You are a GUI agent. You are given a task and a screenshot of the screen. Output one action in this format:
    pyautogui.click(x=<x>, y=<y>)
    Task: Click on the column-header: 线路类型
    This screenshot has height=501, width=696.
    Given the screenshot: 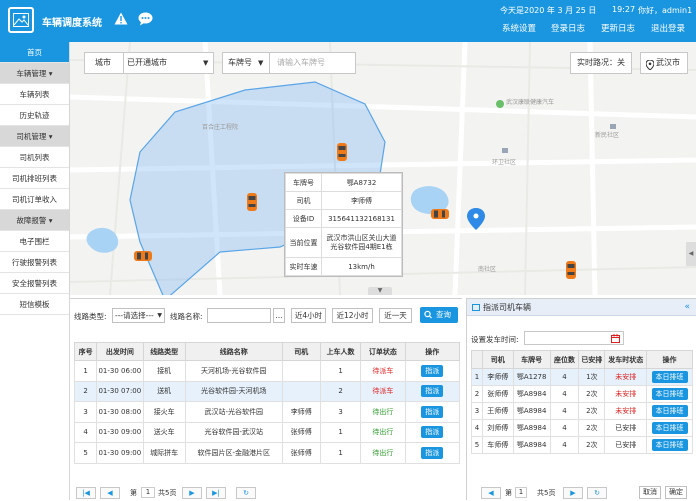 What is the action you would take?
    pyautogui.click(x=164, y=351)
    